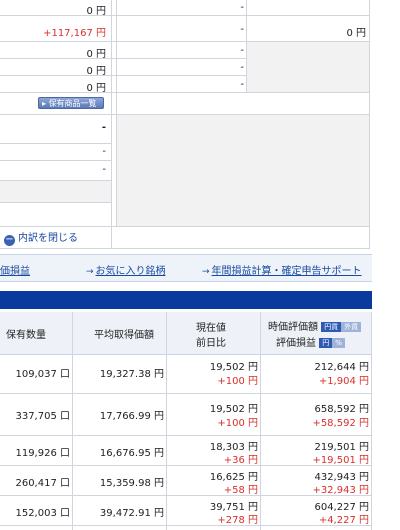  I want to click on row-qty: 109,037 口, so click(42, 374).